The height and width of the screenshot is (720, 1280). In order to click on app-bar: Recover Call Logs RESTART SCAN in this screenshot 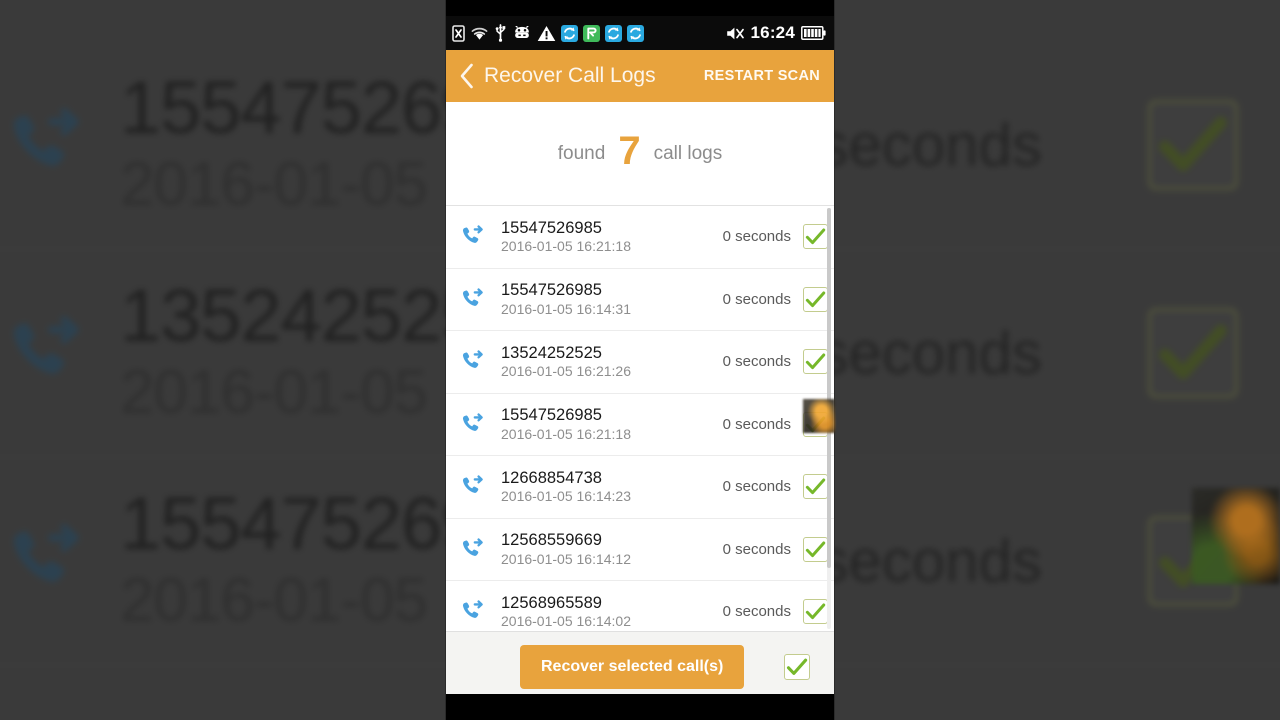, I will do `click(640, 76)`.